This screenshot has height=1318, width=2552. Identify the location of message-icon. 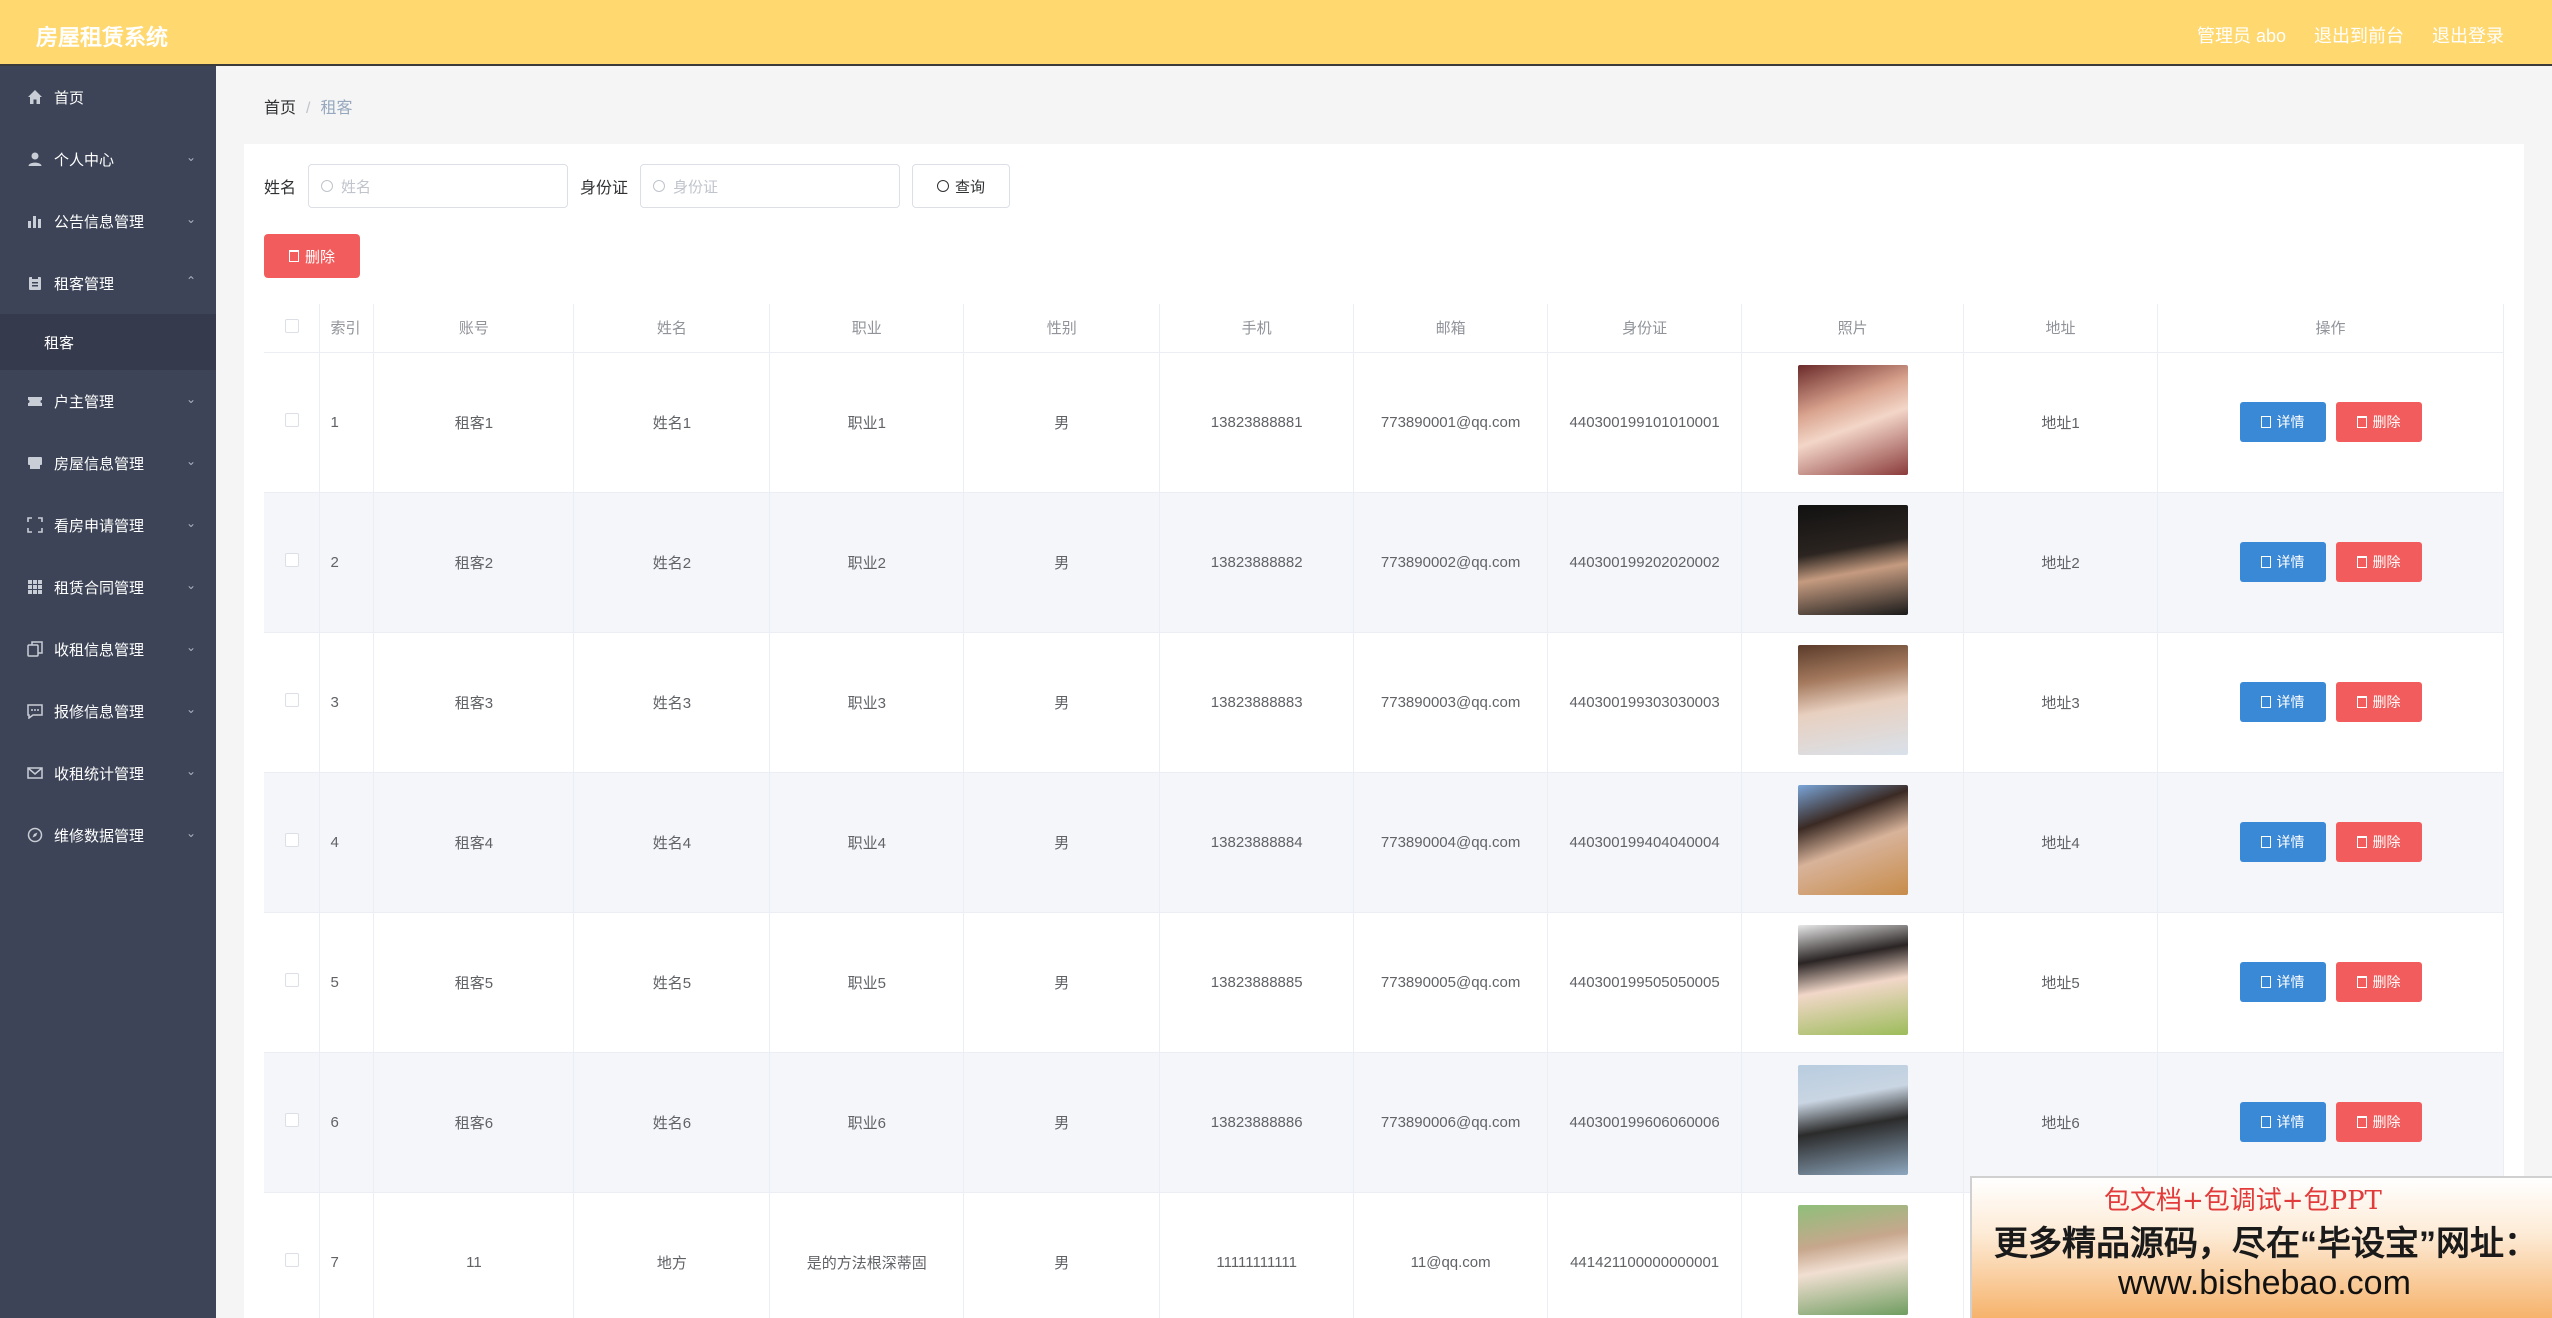
(35, 773).